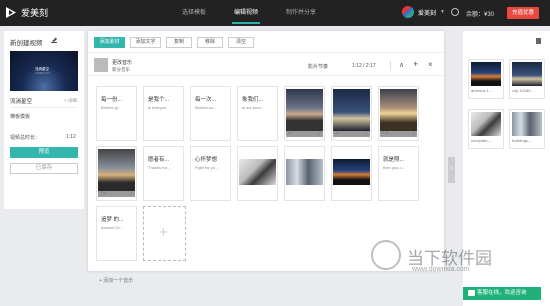  What do you see at coordinates (44, 152) in the screenshot?
I see `preview-button: 预览` at bounding box center [44, 152].